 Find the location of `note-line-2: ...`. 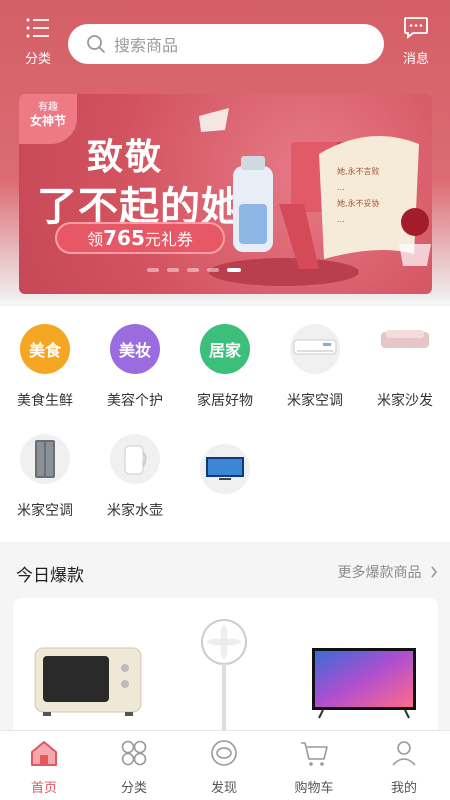

note-line-2: ... is located at coordinates (341, 187).